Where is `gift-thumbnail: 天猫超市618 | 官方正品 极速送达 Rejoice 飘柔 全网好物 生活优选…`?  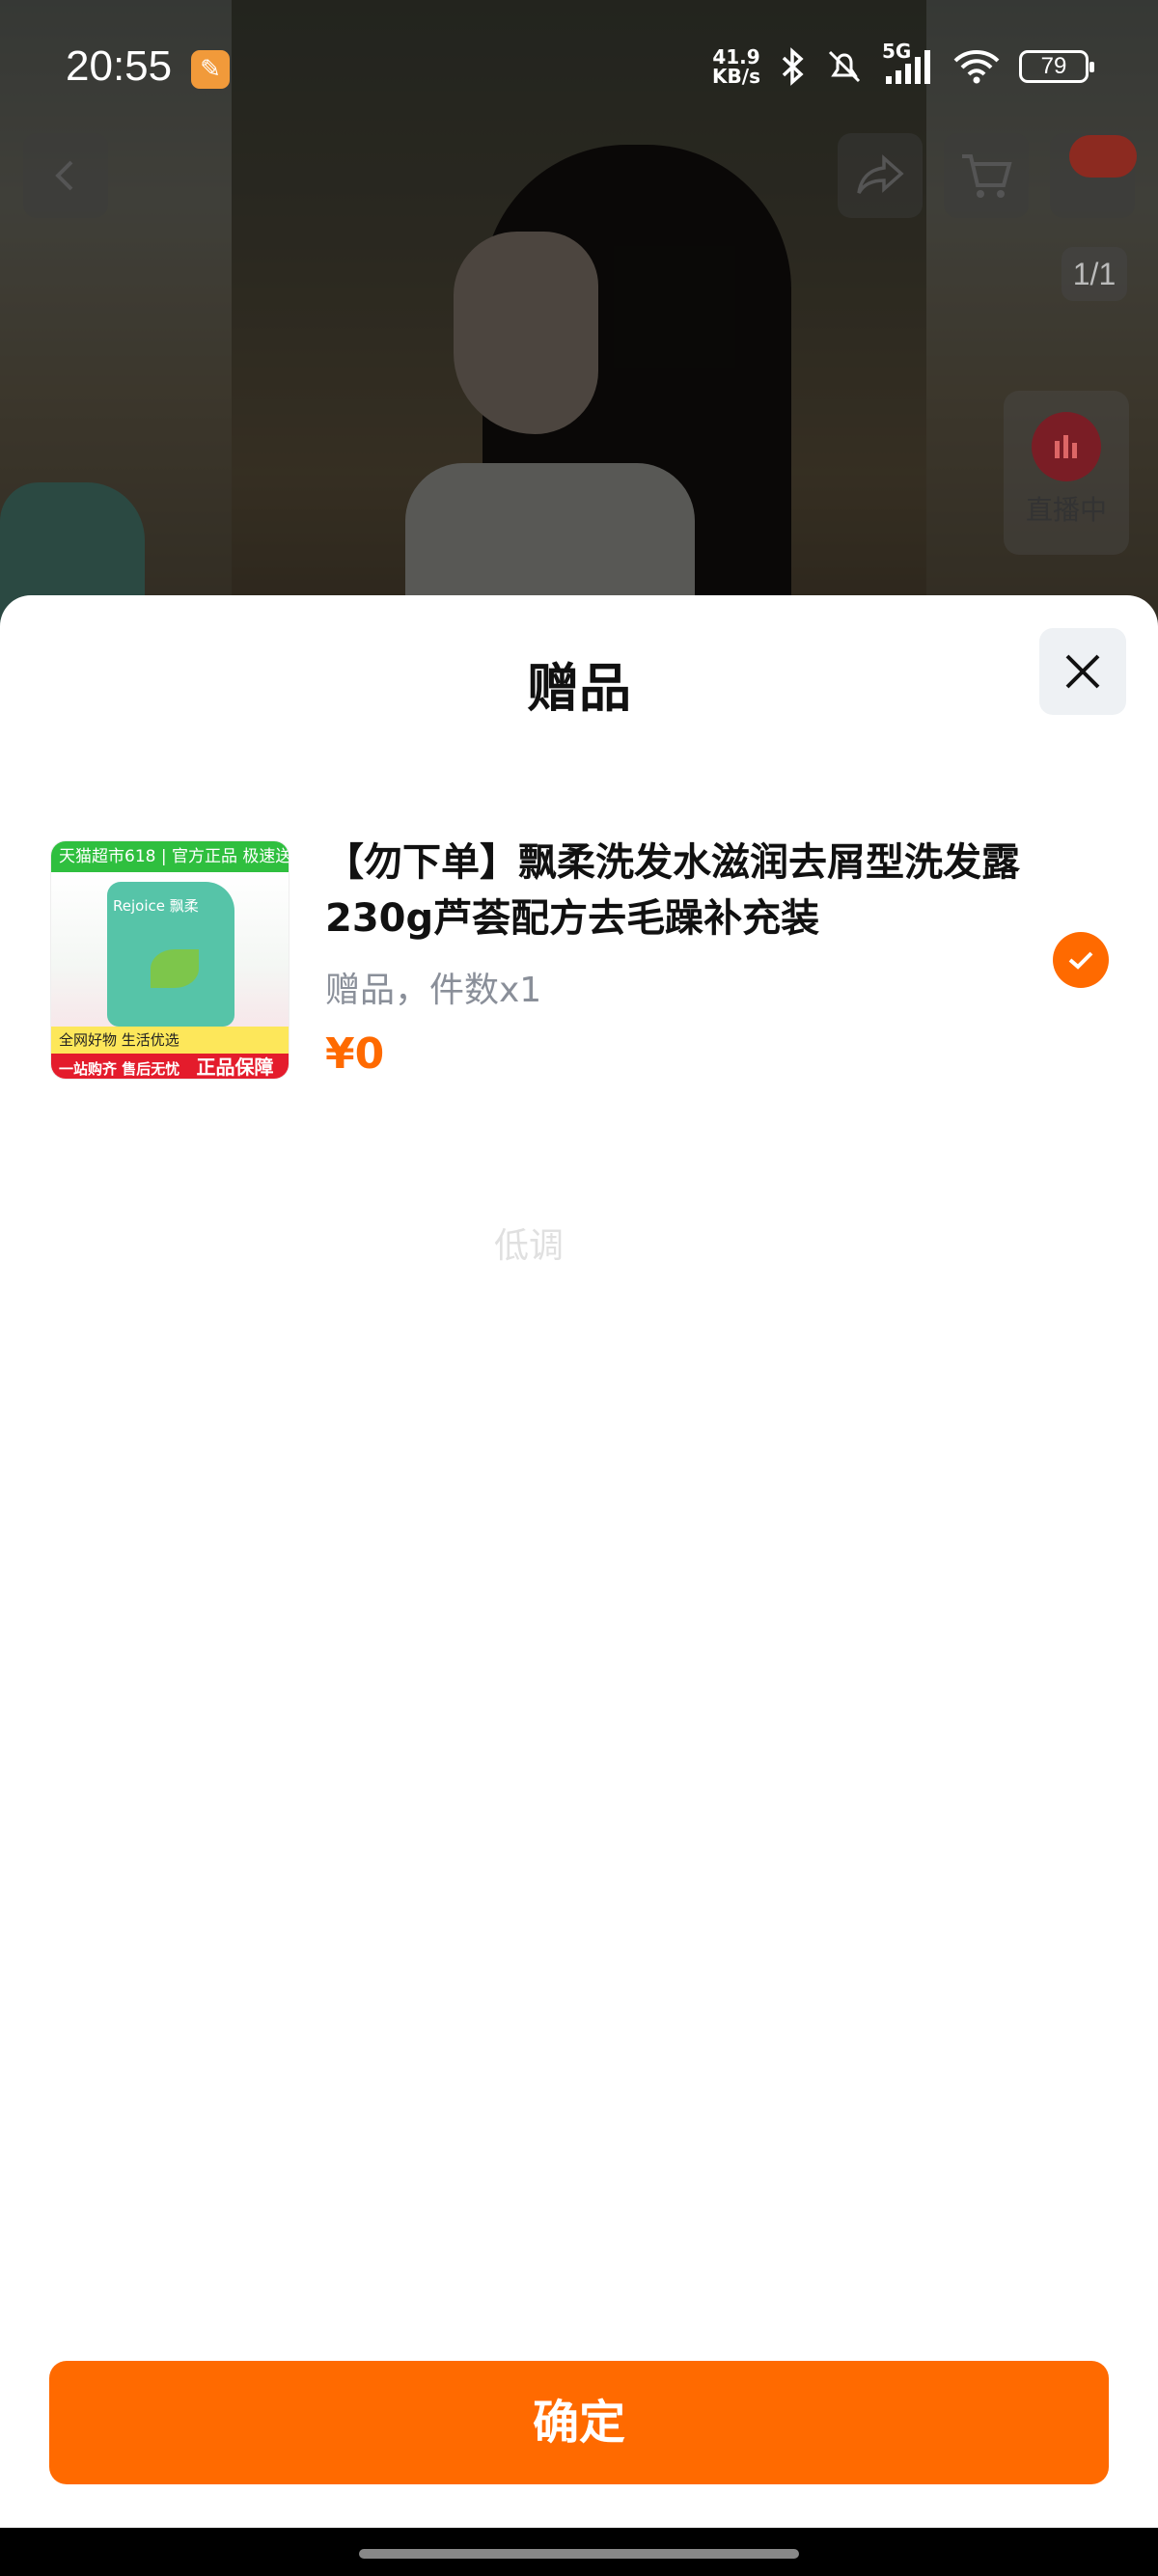 gift-thumbnail: 天猫超市618 | 官方正品 极速送达 Rejoice 飘柔 全网好物 生活优选… is located at coordinates (170, 960).